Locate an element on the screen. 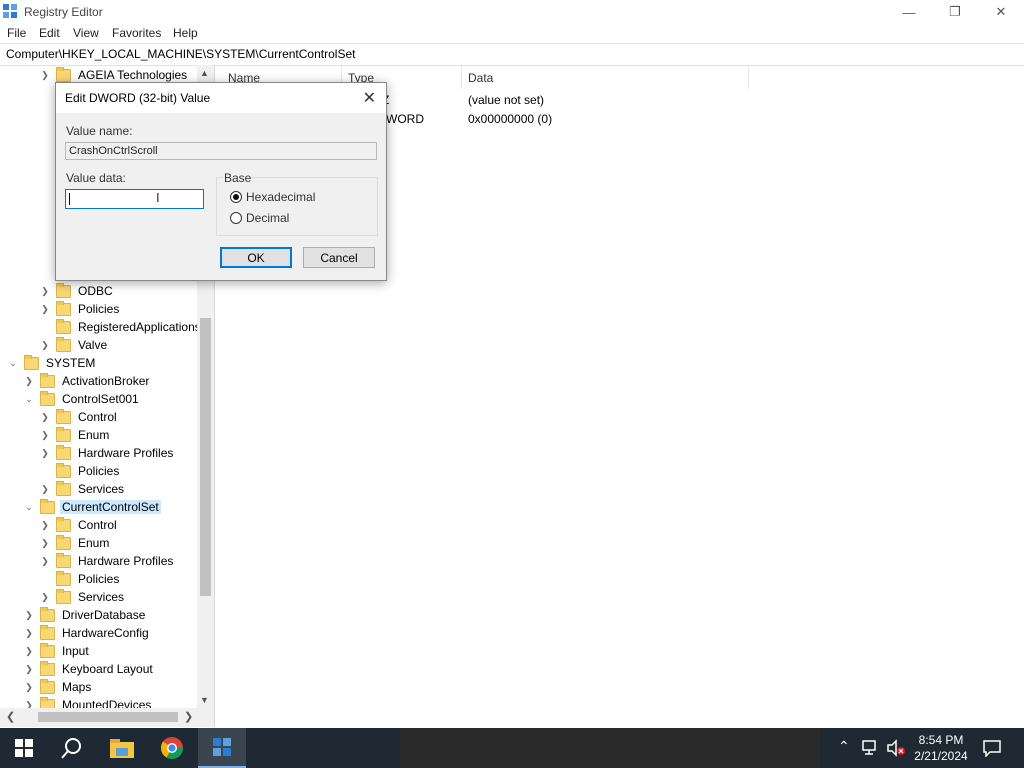 The height and width of the screenshot is (768, 1024). clock-date: 2/21/2024 is located at coordinates (941, 756).